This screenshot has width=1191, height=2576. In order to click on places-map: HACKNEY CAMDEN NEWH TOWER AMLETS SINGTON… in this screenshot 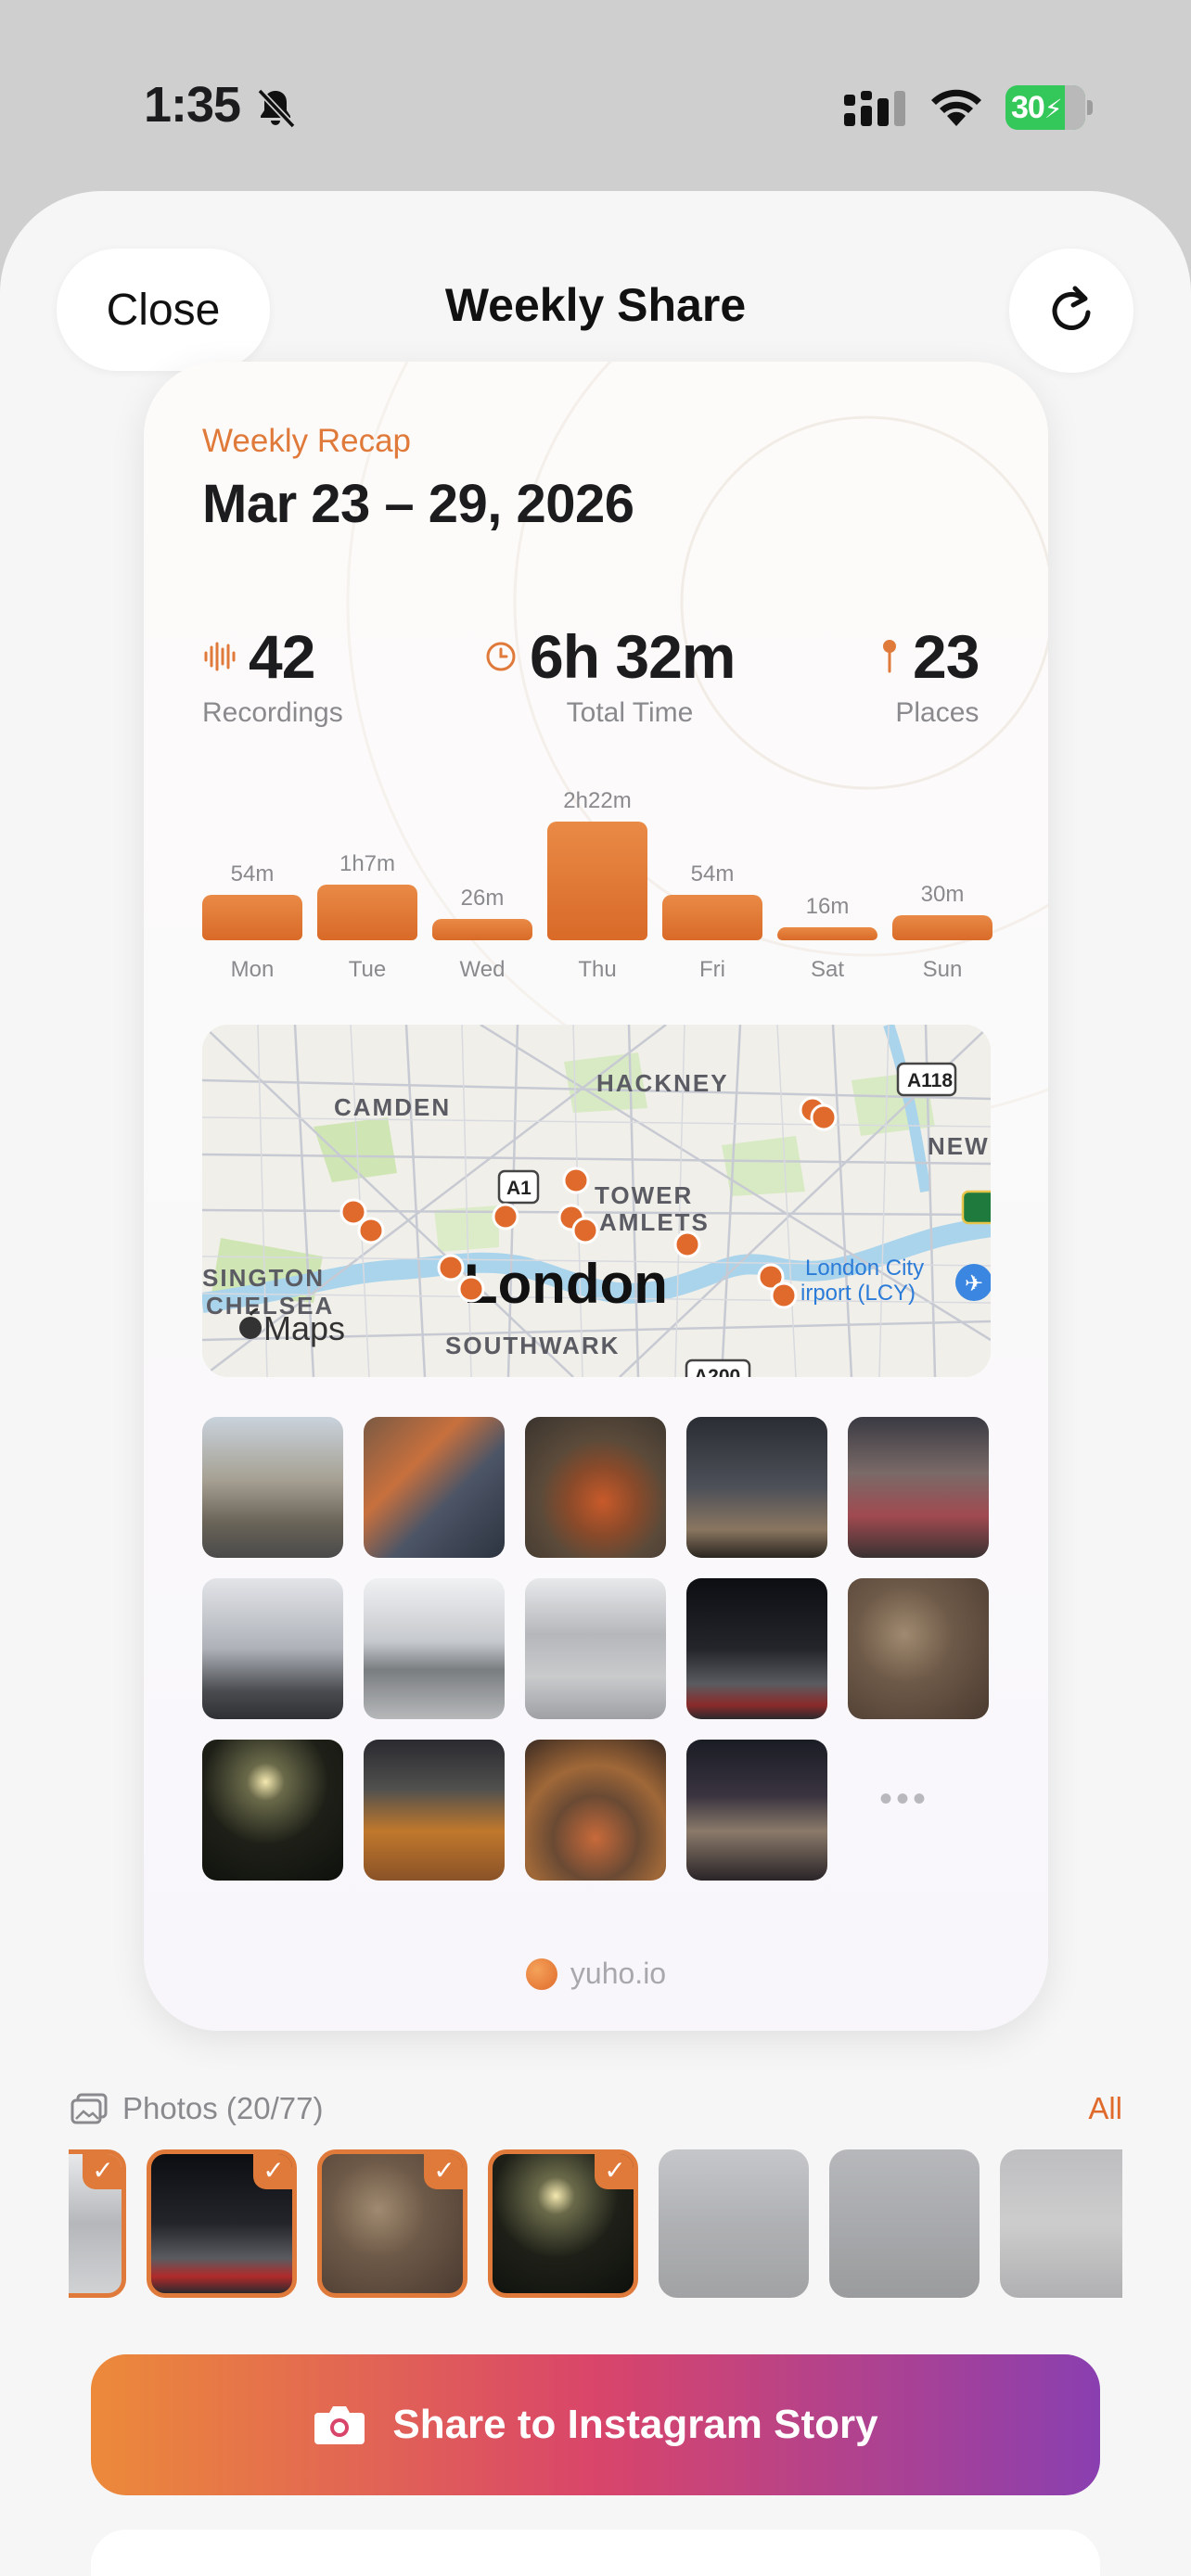, I will do `click(597, 1201)`.